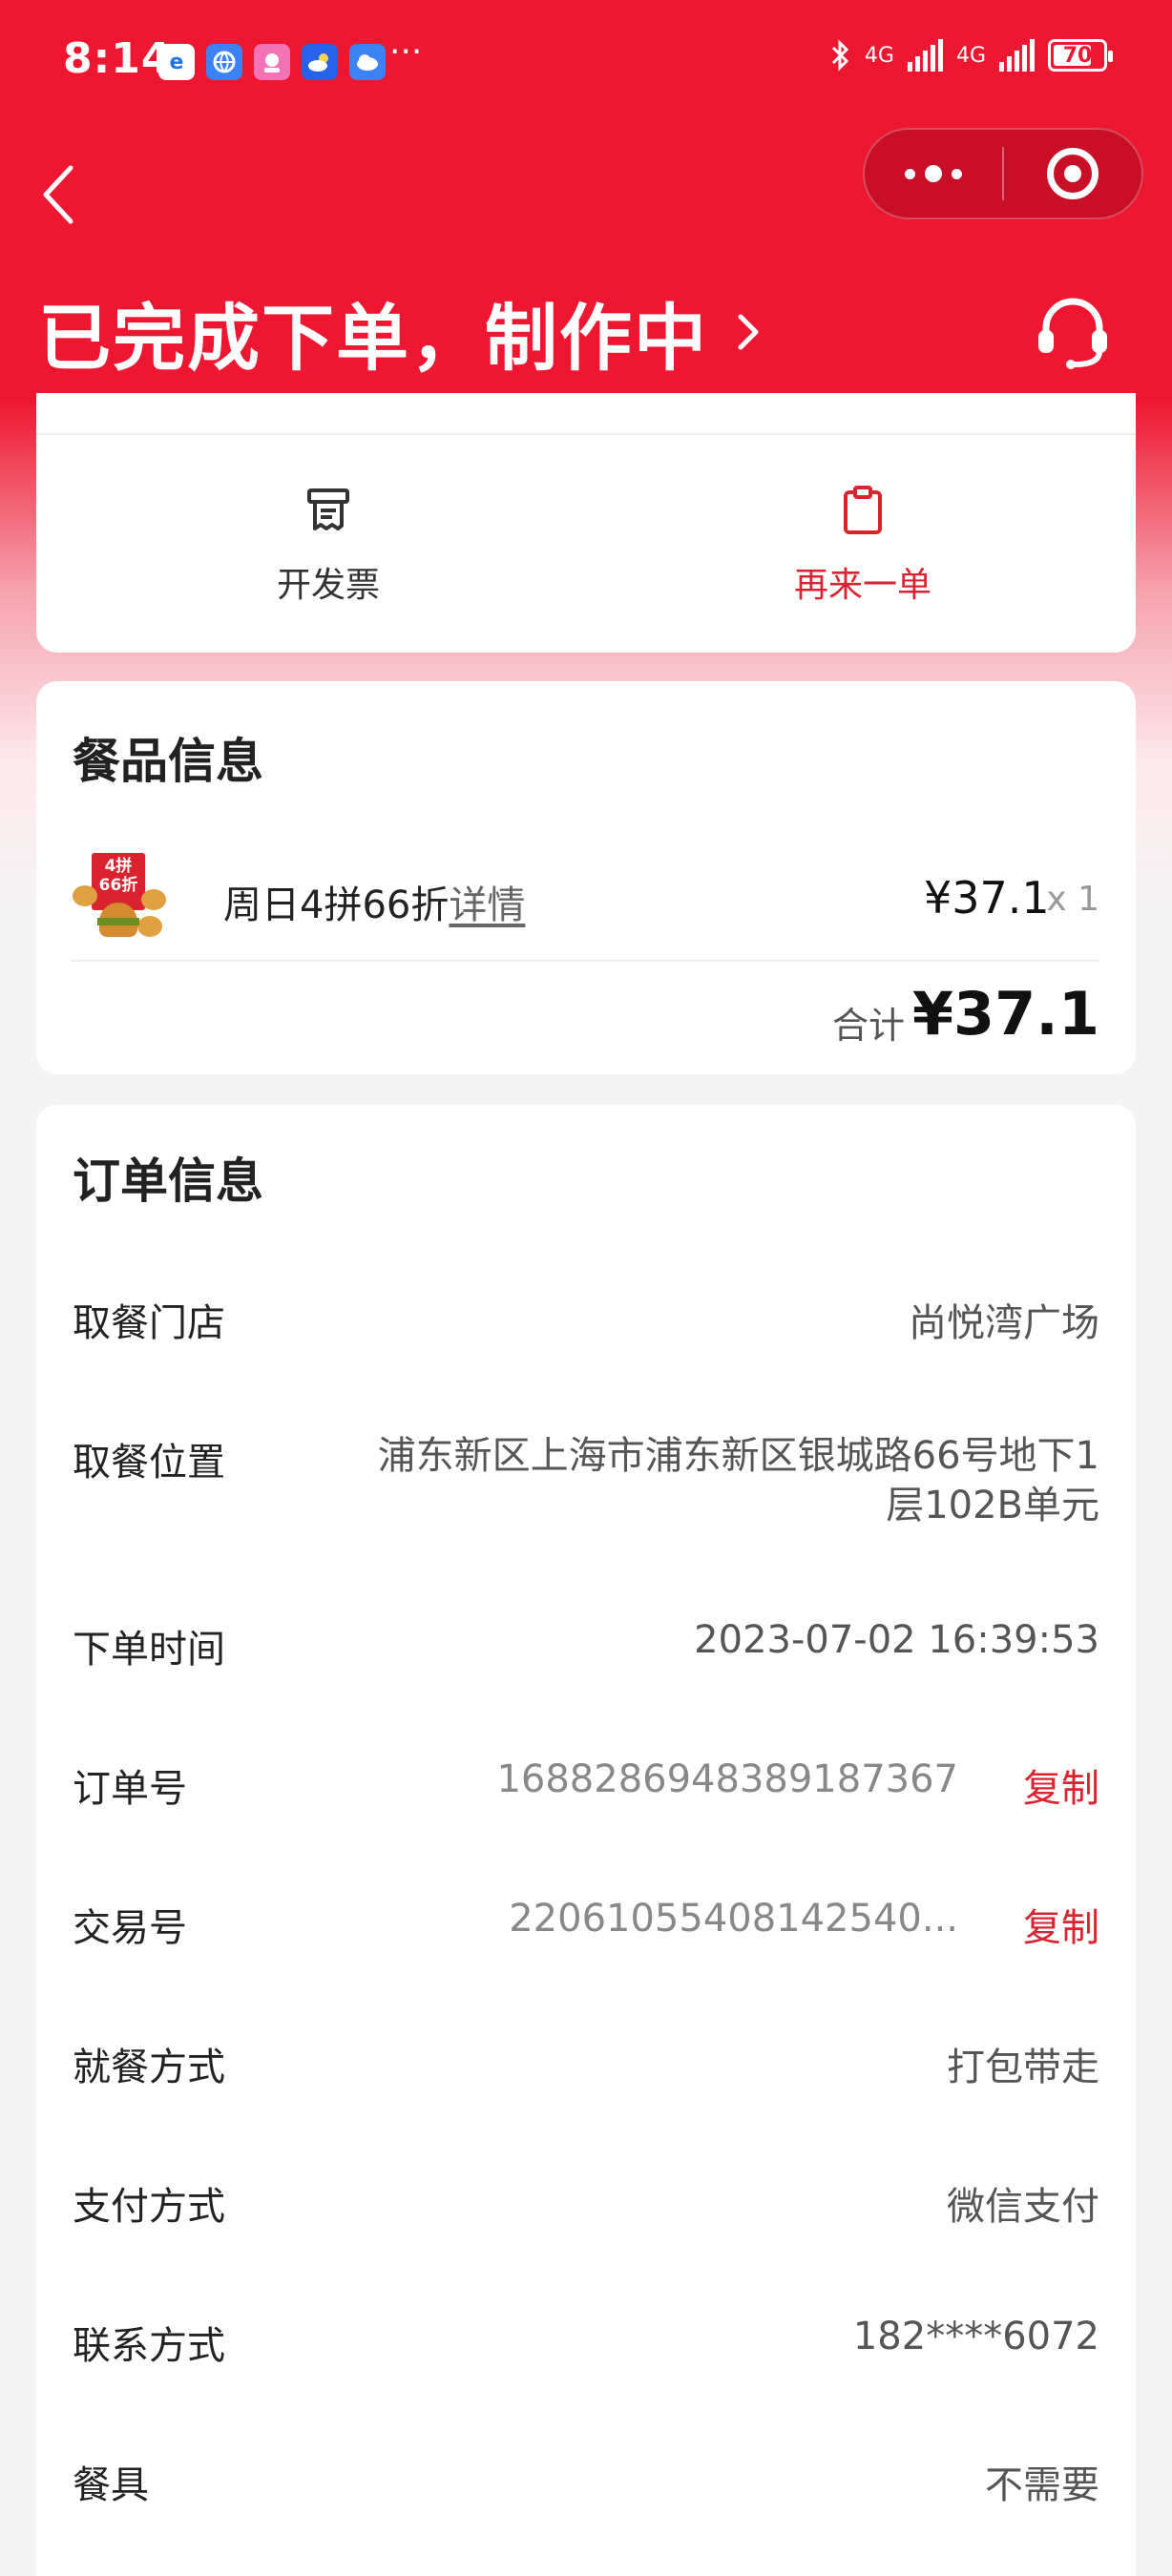 Image resolution: width=1172 pixels, height=2576 pixels. I want to click on food-thumbnail: 4拼 66折, so click(118, 895).